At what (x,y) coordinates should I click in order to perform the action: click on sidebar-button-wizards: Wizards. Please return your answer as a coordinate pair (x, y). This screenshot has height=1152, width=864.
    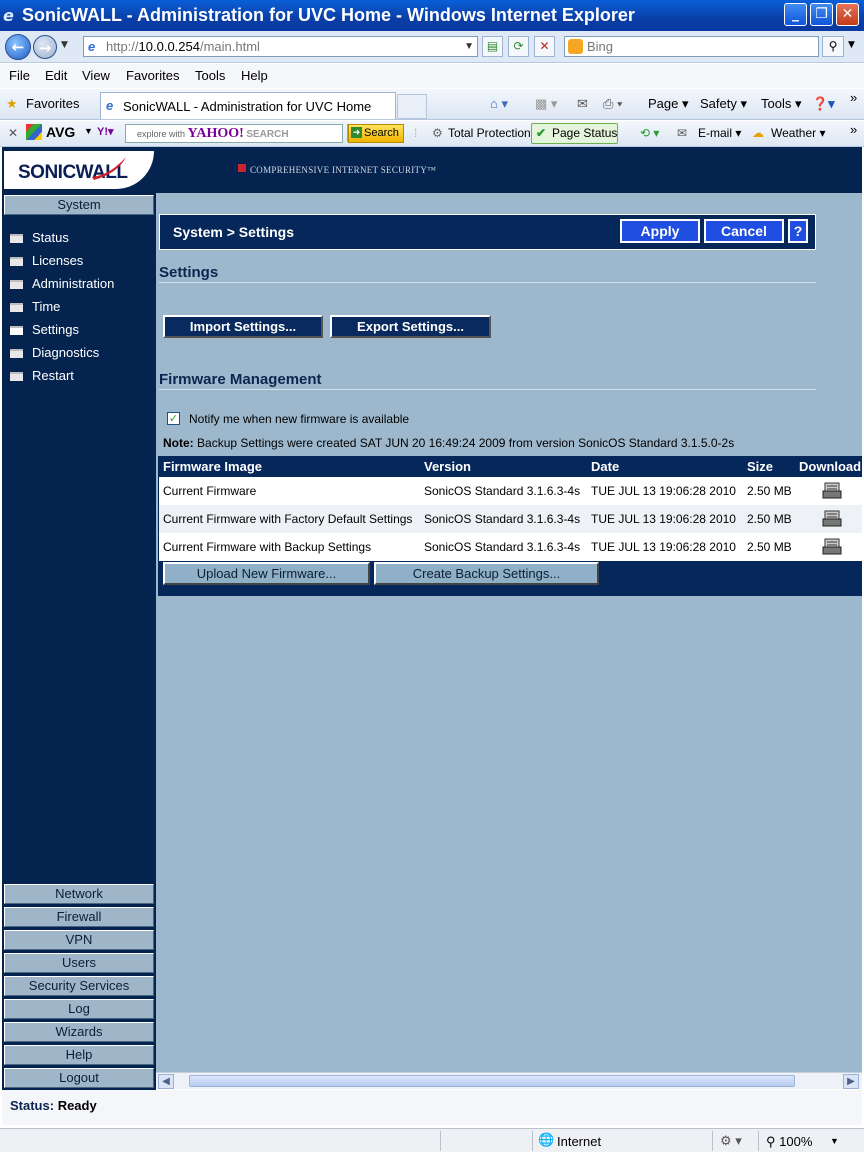
    Looking at the image, I should click on (79, 1032).